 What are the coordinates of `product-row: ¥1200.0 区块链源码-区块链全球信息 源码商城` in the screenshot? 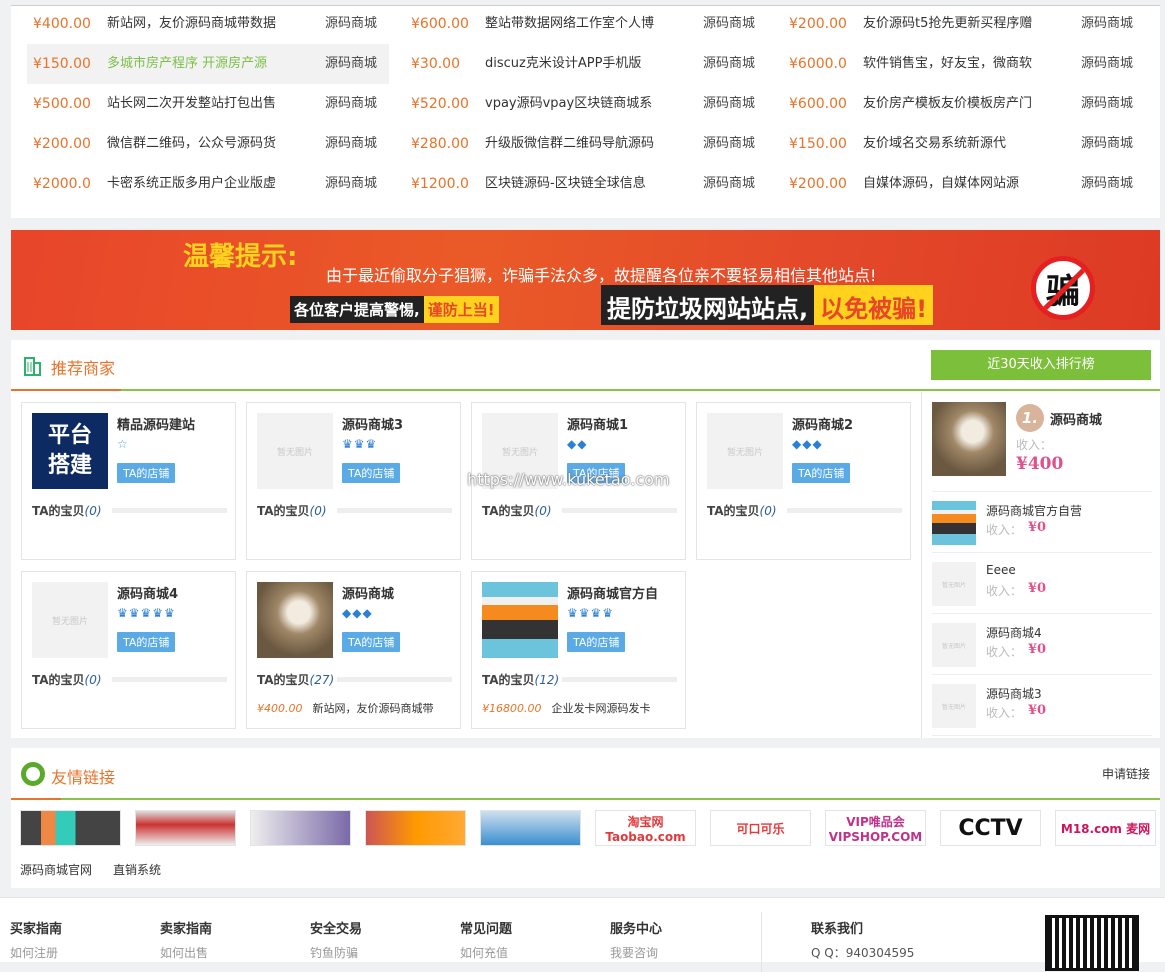 It's located at (586, 184).